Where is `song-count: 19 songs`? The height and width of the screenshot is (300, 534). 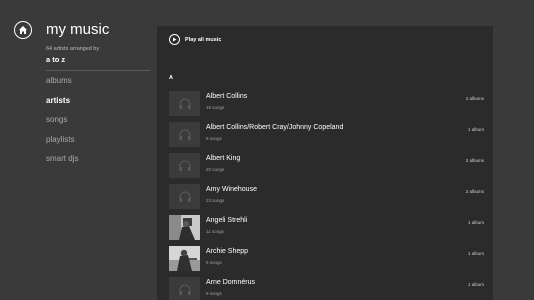
song-count: 19 songs is located at coordinates (215, 107).